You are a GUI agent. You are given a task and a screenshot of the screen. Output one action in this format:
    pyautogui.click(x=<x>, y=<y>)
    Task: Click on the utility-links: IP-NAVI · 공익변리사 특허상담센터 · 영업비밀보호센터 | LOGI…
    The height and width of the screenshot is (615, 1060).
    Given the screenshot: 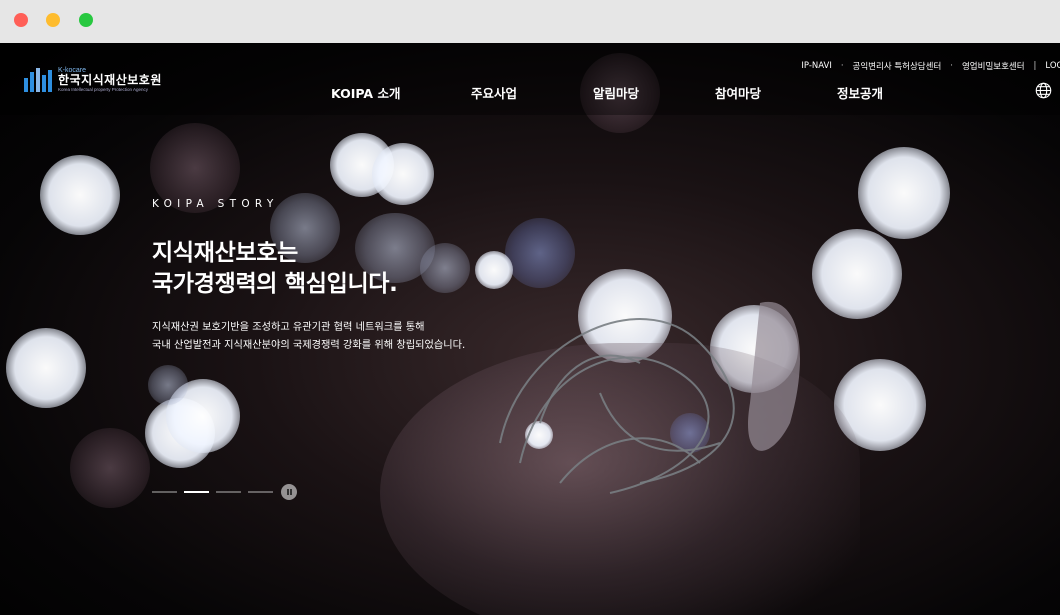 What is the action you would take?
    pyautogui.click(x=930, y=66)
    